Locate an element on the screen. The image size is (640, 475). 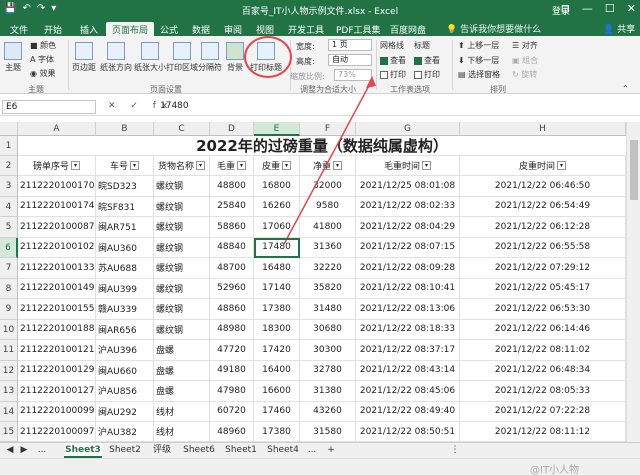
table-cell: 2021/12/22 08:05:33 is located at coordinates (543, 391).